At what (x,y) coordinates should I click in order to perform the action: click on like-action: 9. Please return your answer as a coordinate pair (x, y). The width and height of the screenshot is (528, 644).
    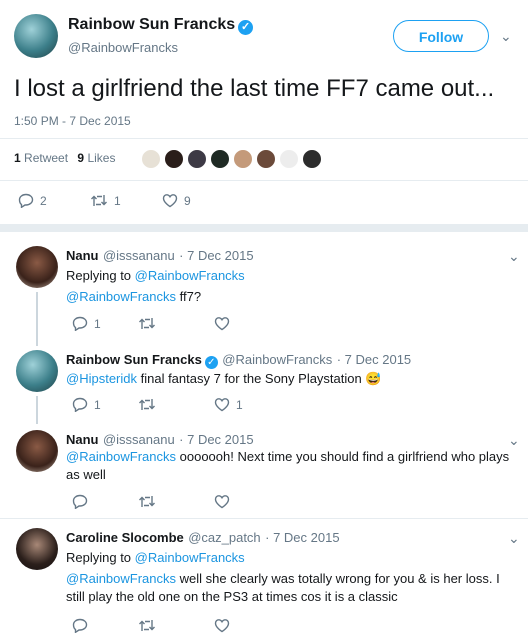
    Looking at the image, I should click on (176, 200).